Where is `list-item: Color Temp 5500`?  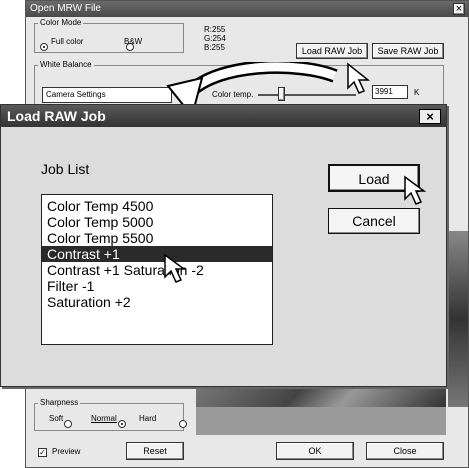 list-item: Color Temp 5500 is located at coordinates (157, 238).